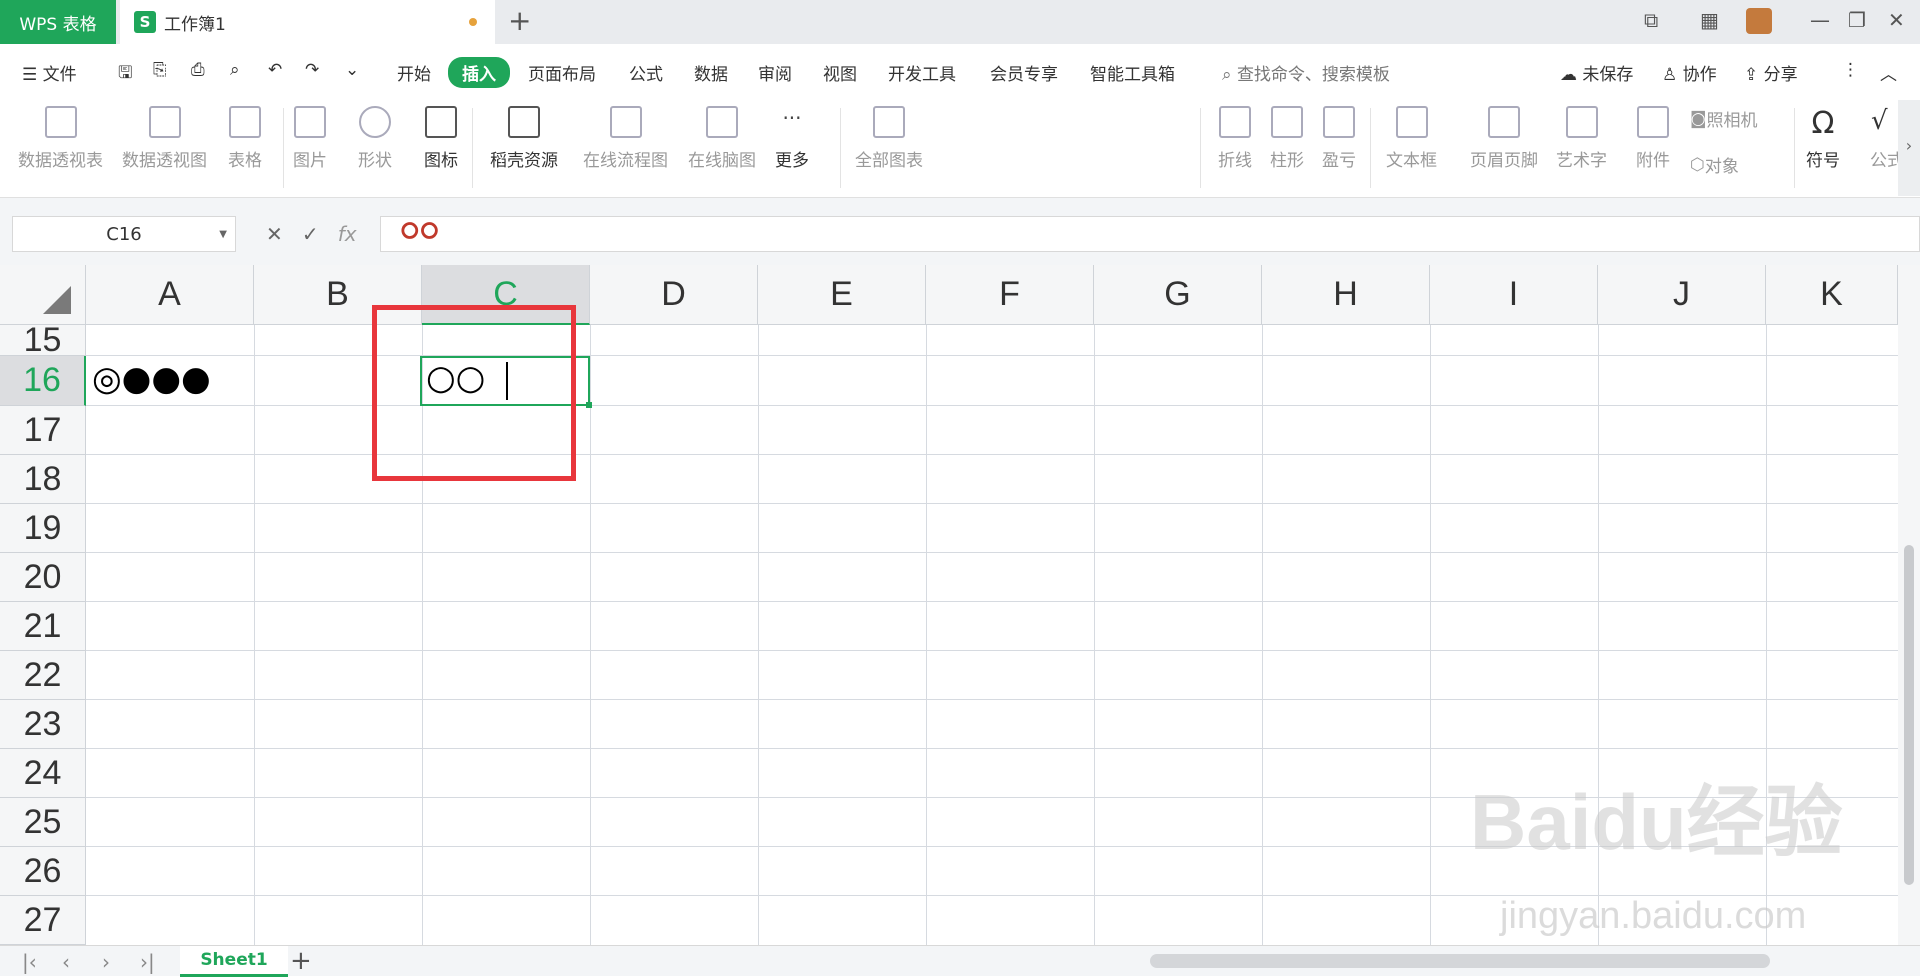 This screenshot has height=977, width=1920. Describe the element at coordinates (646, 72) in the screenshot. I see `tab-formula: 公式` at that location.